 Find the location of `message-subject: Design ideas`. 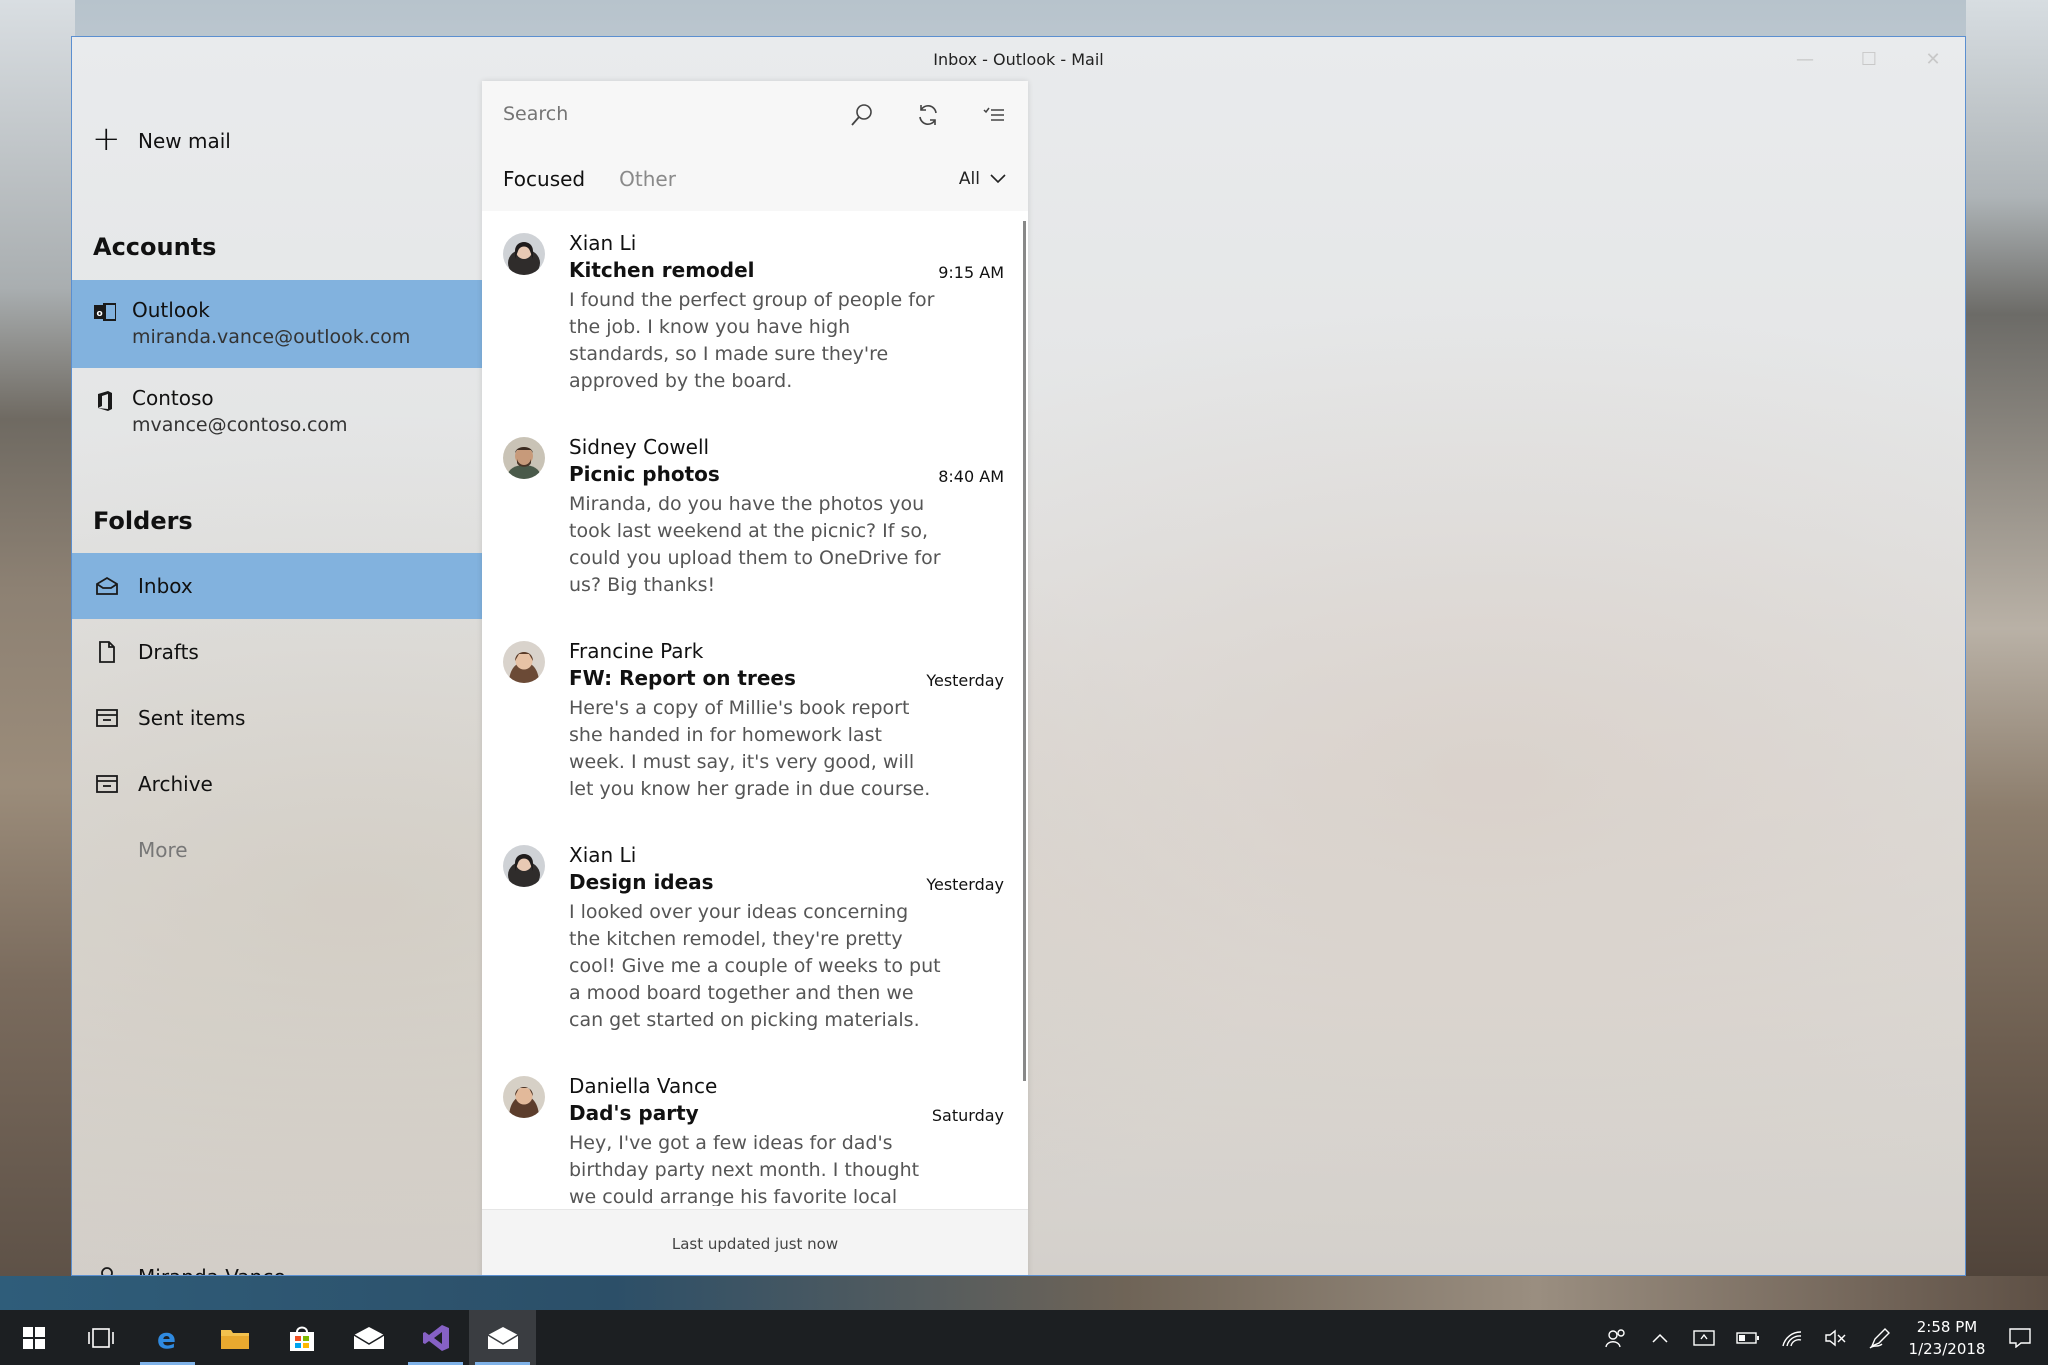

message-subject: Design ideas is located at coordinates (641, 882).